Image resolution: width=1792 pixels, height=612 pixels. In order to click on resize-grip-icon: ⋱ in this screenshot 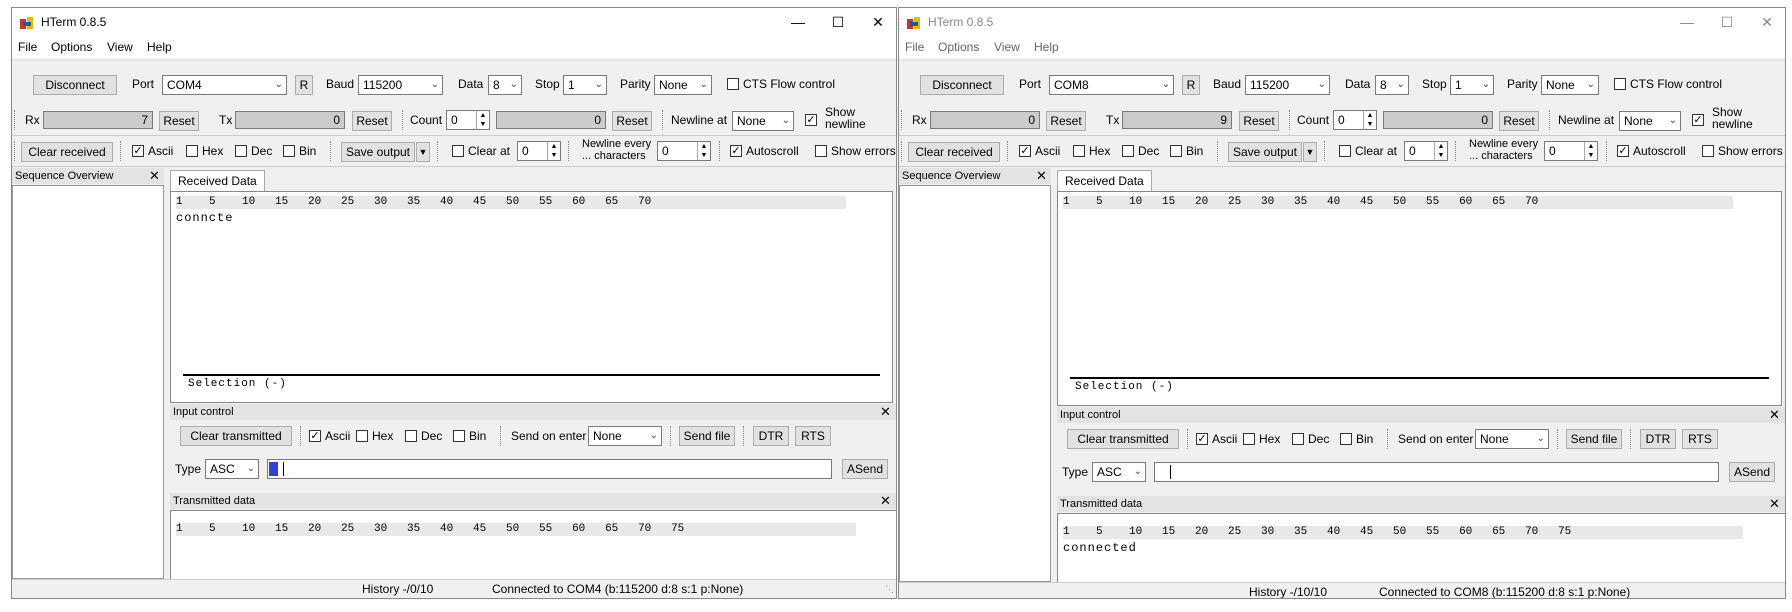, I will do `click(889, 589)`.